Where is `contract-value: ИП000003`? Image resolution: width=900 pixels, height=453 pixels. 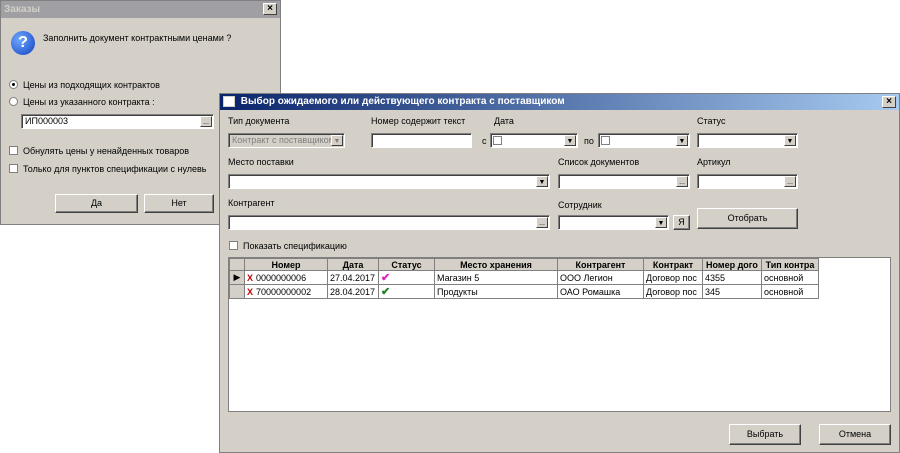
contract-value: ИП000003 is located at coordinates (46, 121).